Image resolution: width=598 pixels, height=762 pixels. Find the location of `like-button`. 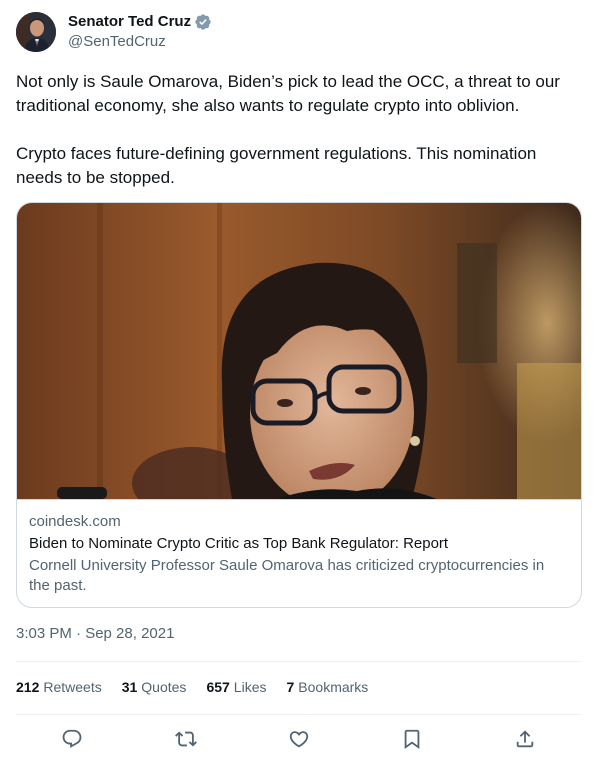

like-button is located at coordinates (299, 739).